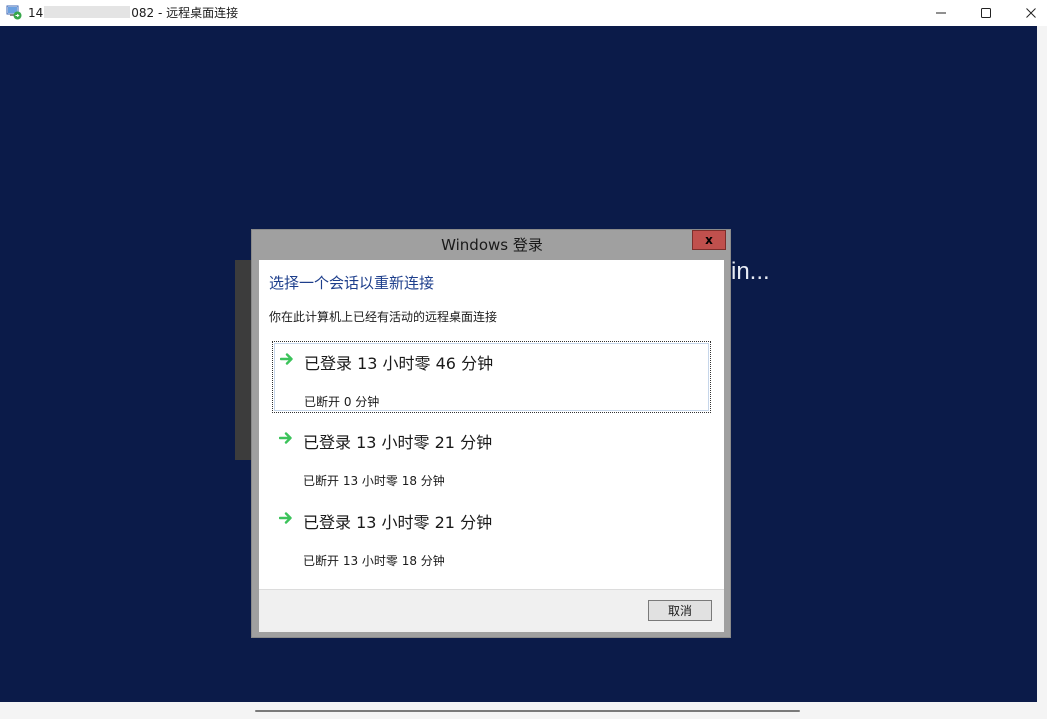 The image size is (1047, 719). I want to click on redacted-address, so click(87, 12).